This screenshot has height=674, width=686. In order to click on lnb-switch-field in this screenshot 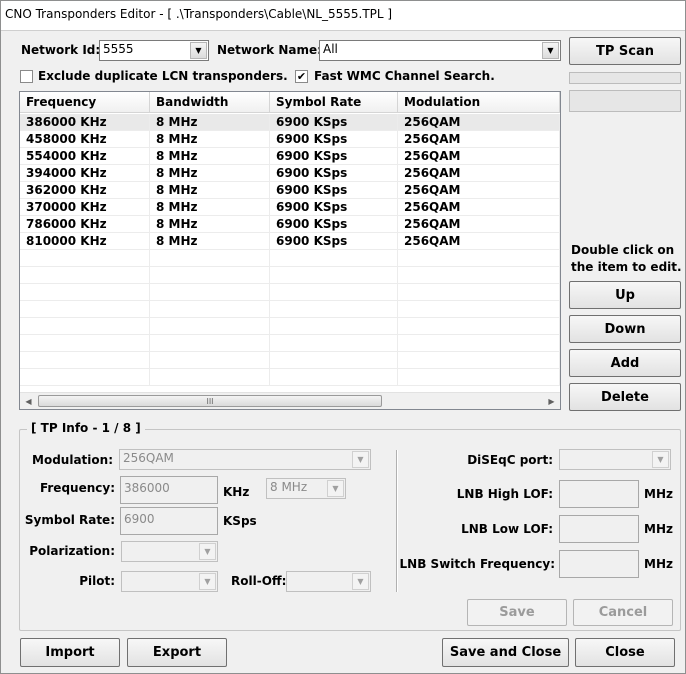, I will do `click(599, 564)`.